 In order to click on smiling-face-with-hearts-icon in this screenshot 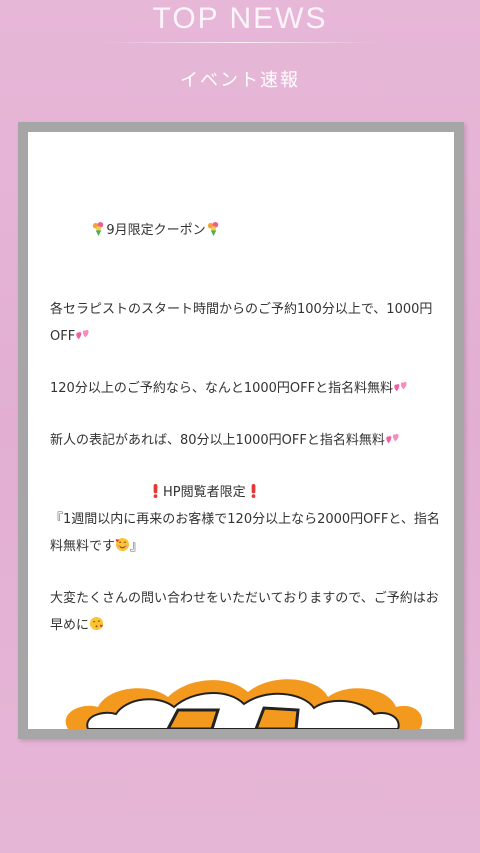, I will do `click(122, 544)`.